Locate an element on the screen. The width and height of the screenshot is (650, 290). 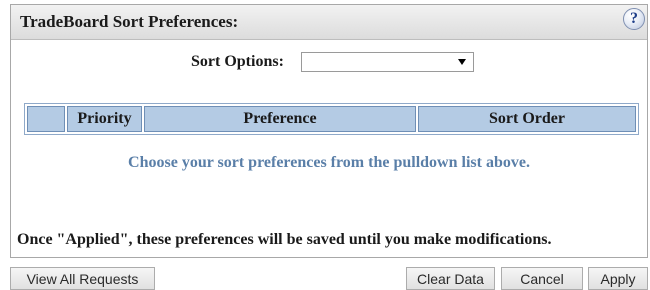
column-header-priority: Priority is located at coordinates (104, 119).